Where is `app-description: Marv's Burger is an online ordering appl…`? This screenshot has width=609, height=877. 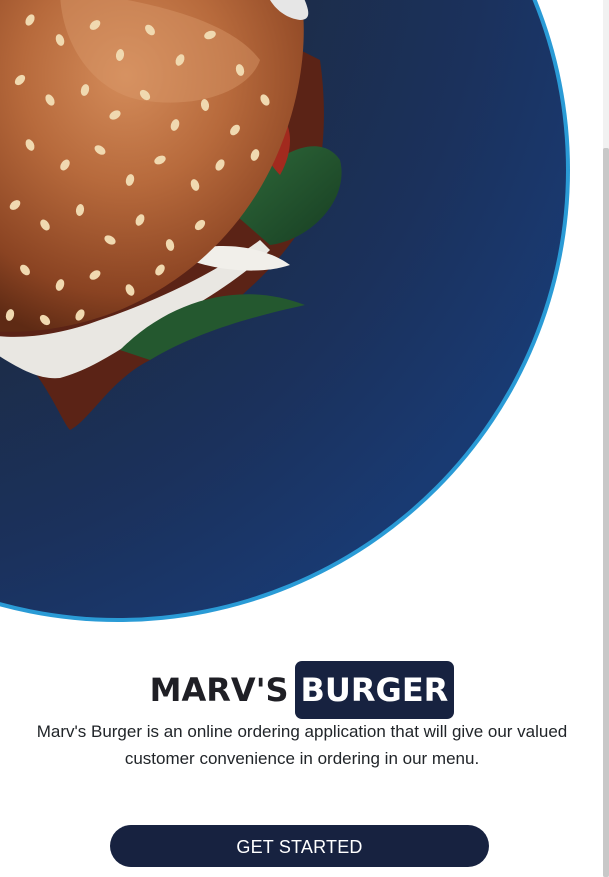
app-description: Marv's Burger is an online ordering appl… is located at coordinates (302, 745).